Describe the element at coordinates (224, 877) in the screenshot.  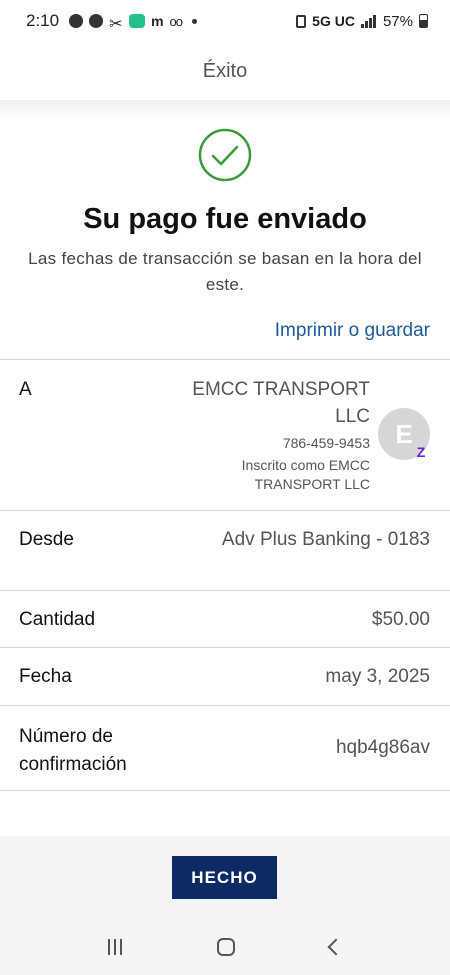
I see `done-button: HECHO` at that location.